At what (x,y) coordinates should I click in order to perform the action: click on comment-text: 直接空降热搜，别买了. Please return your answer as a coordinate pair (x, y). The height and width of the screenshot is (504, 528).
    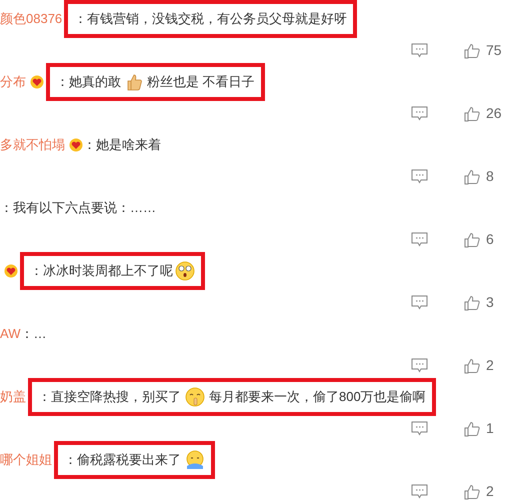
    Looking at the image, I should click on (116, 397).